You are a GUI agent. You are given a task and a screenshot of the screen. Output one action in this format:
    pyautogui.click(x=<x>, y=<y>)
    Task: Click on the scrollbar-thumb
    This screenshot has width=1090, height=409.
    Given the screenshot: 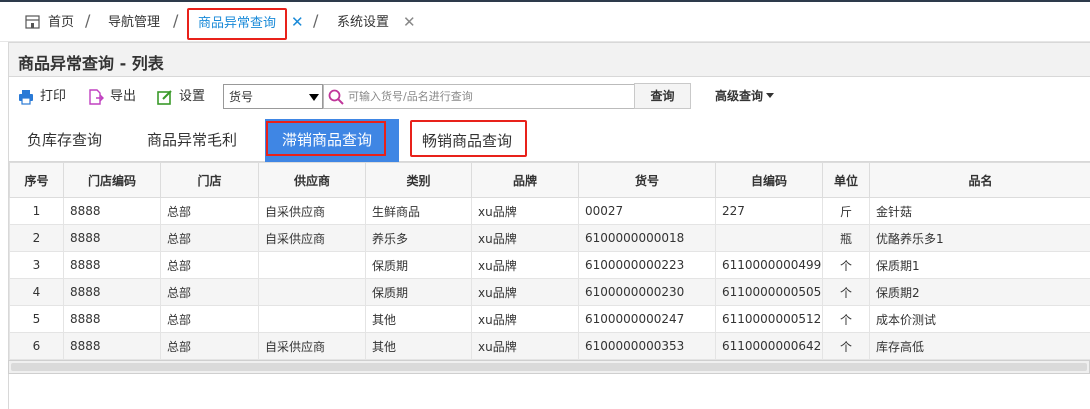 What is the action you would take?
    pyautogui.click(x=549, y=367)
    